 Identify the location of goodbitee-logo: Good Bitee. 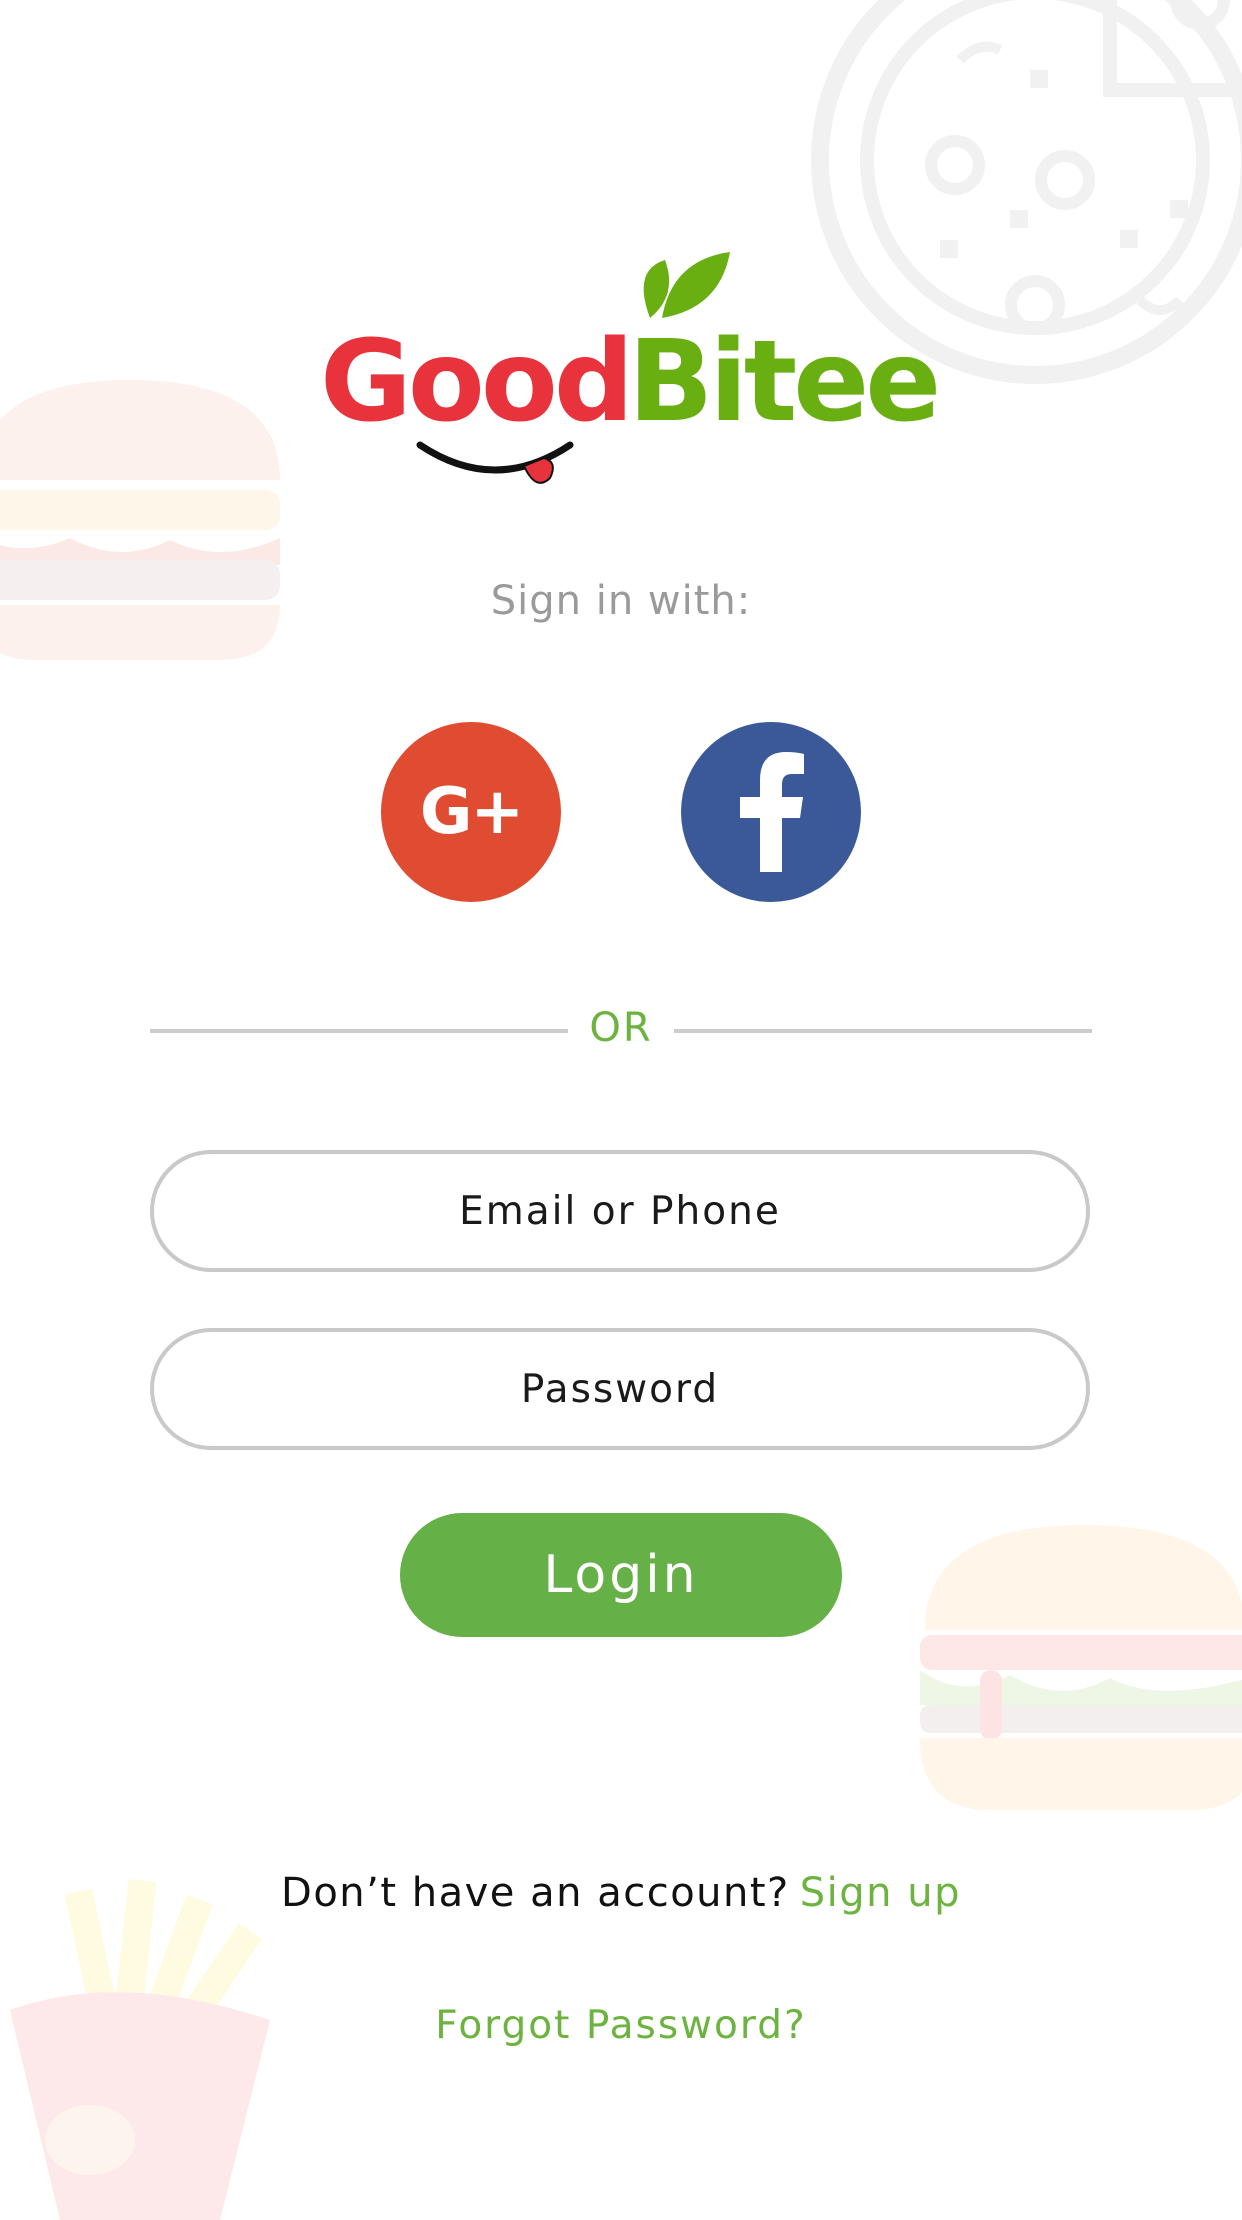
(630, 368).